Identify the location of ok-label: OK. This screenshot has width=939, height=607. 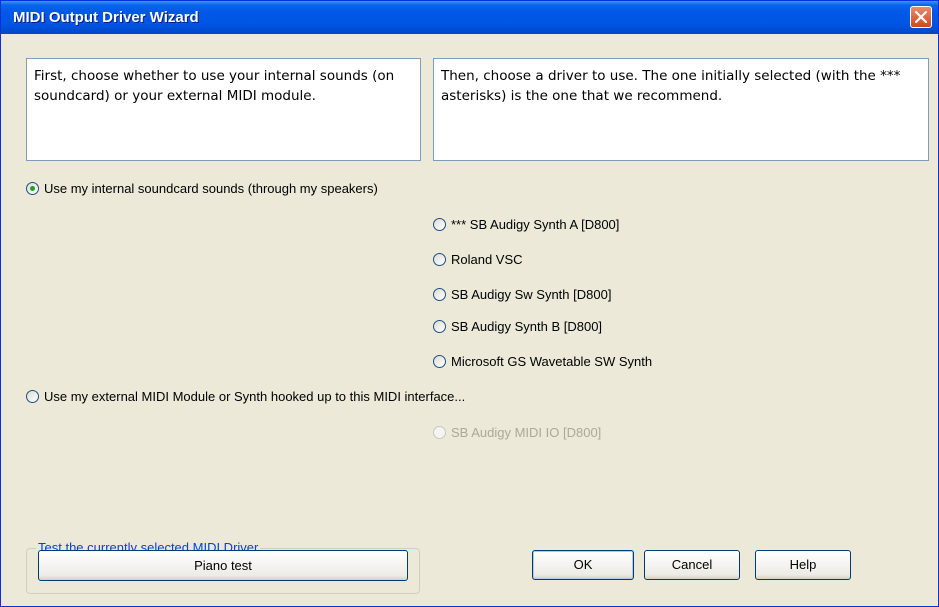
(583, 564).